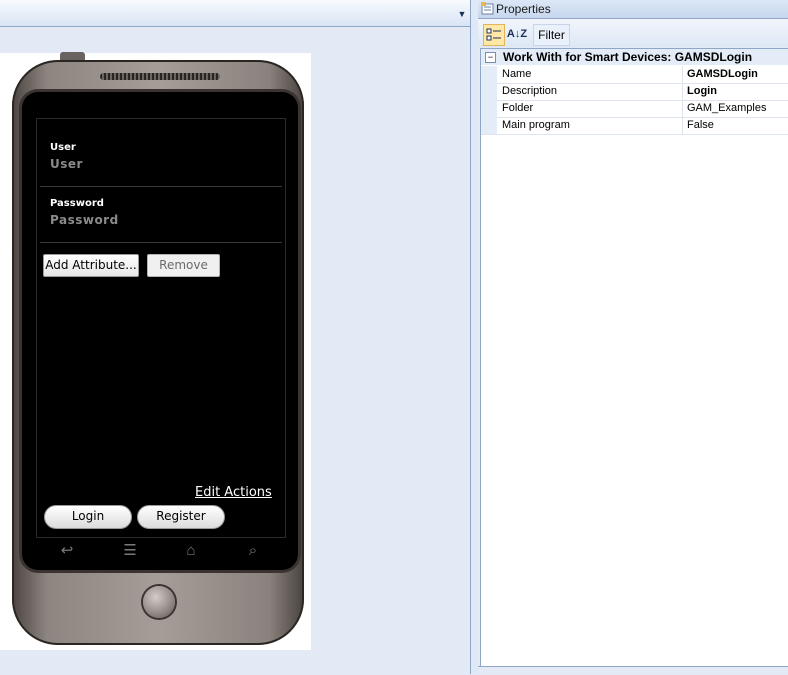  Describe the element at coordinates (183, 265) in the screenshot. I see `remove-button: Remove` at that location.